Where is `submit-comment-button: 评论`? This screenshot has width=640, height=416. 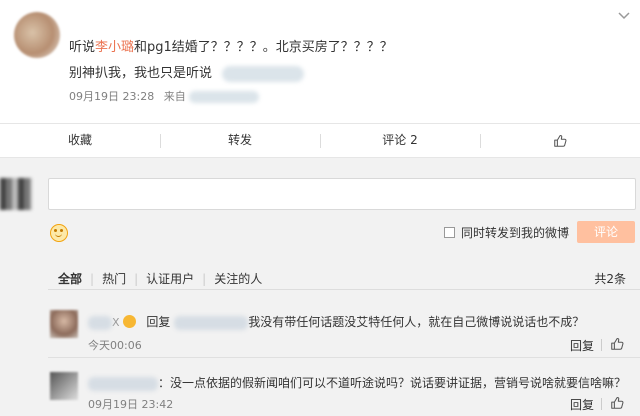
submit-comment-button: 评论 is located at coordinates (606, 232).